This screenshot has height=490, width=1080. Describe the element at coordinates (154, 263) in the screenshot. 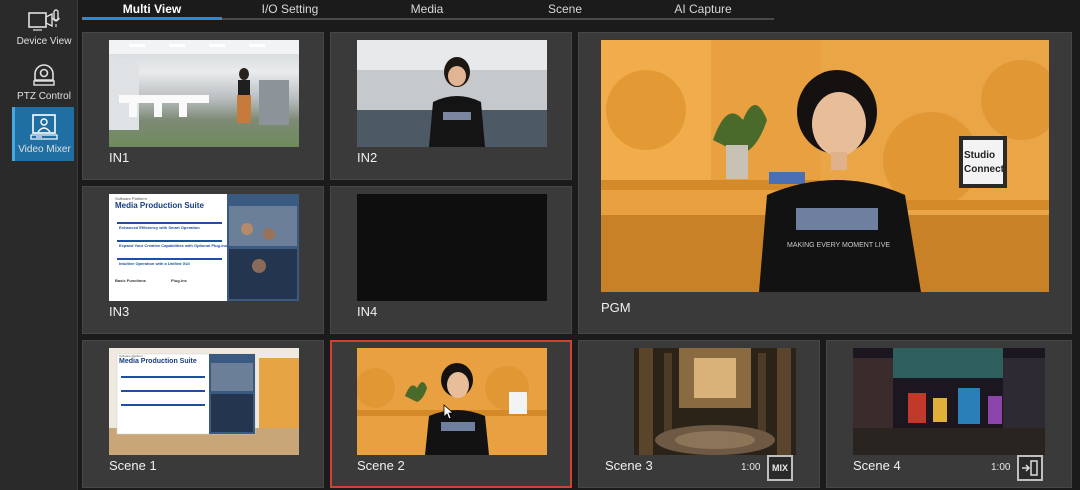

I see `slide-line-3: Intuitive Operation with a Unified GUI` at that location.